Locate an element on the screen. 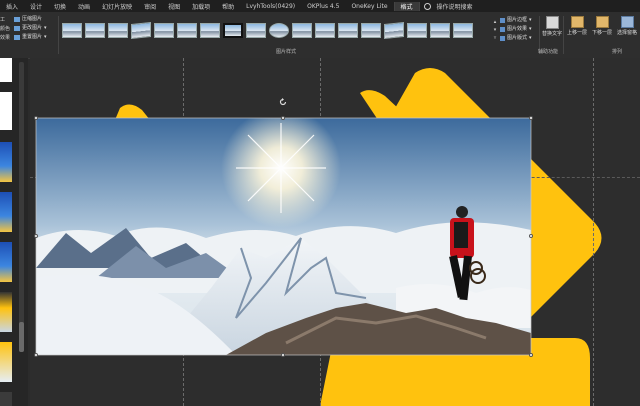  alt-text-icon is located at coordinates (552, 22).